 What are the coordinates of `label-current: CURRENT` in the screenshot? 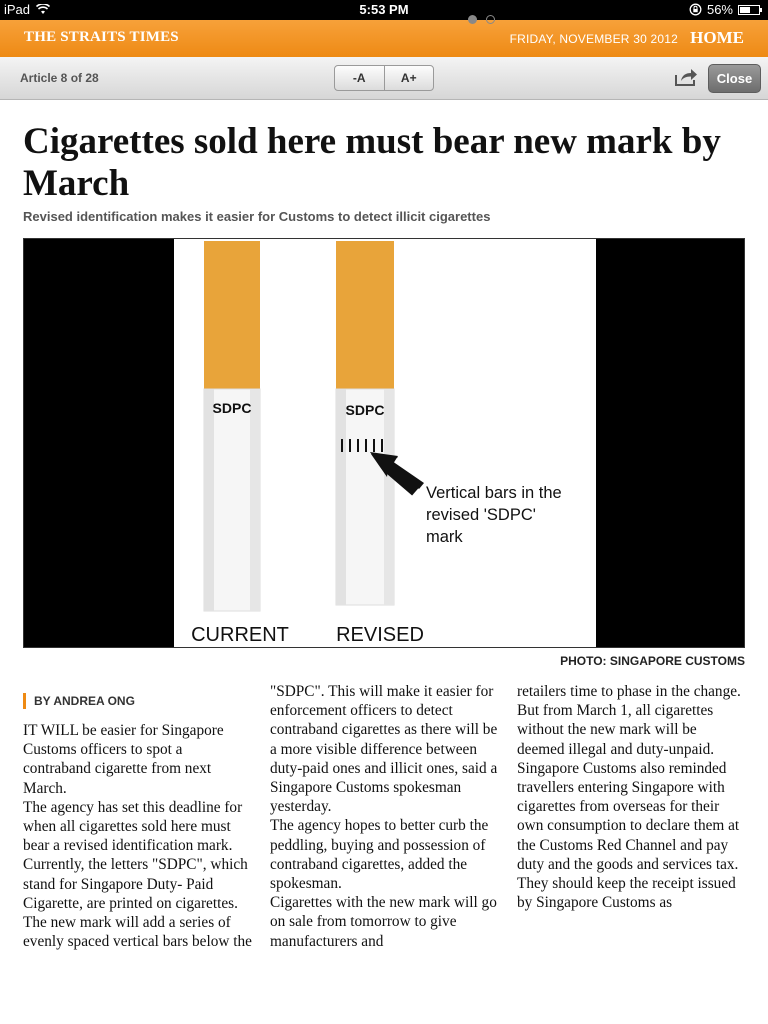 It's located at (240, 635).